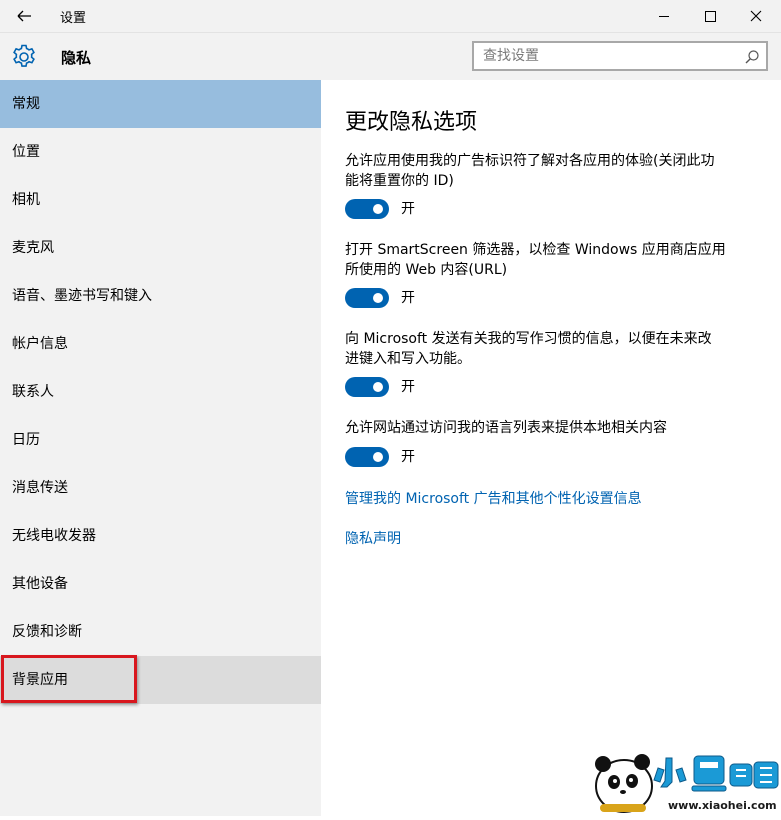  I want to click on sidebar-item-messaging: 消息传送, so click(160, 488).